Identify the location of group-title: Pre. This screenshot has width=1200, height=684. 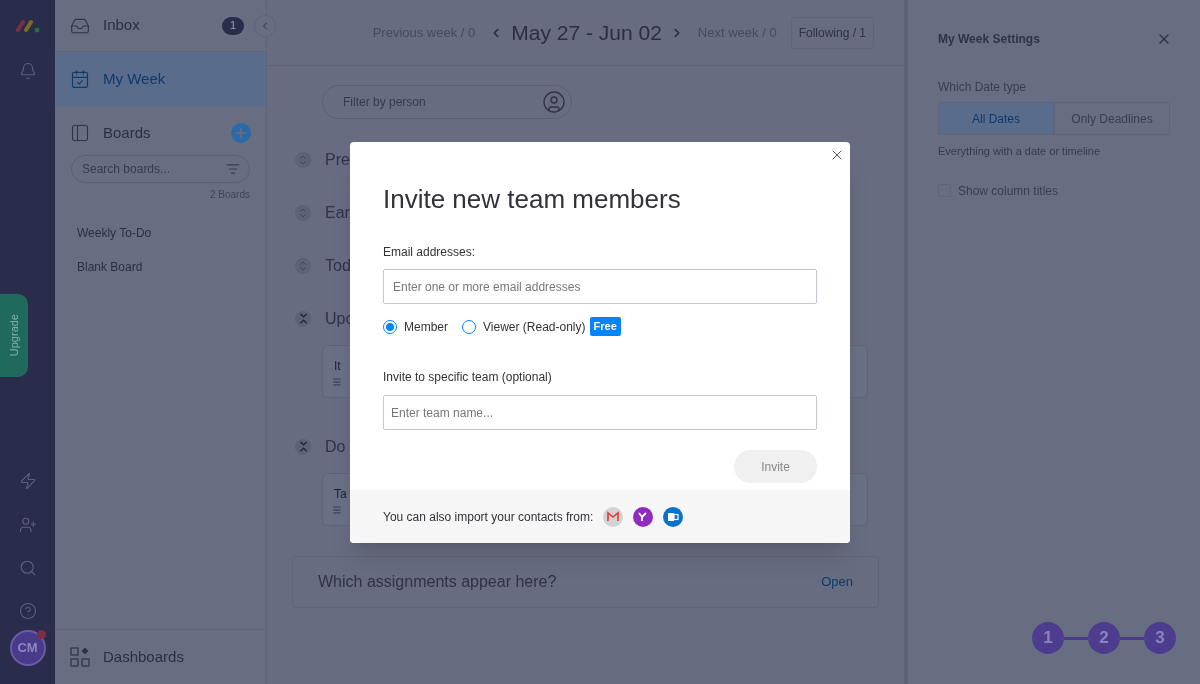
(337, 159).